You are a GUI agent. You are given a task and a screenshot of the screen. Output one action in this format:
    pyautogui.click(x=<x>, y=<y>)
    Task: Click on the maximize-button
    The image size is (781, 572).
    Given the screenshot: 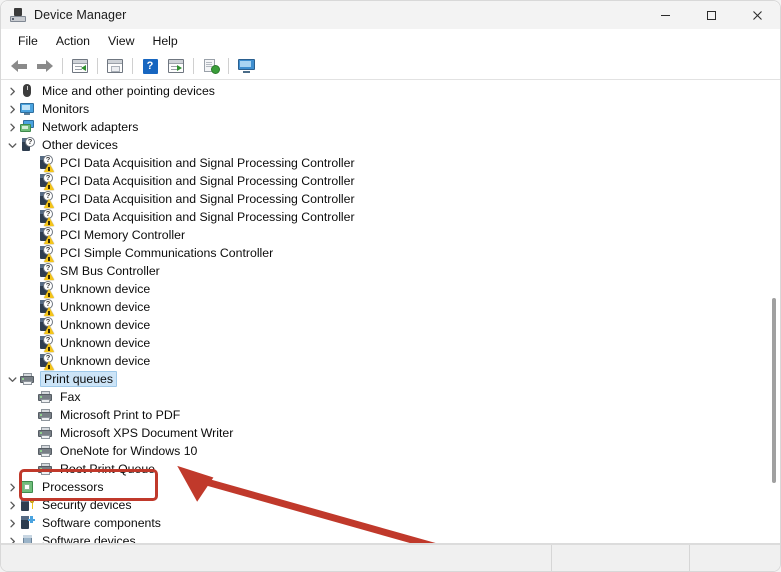 What is the action you would take?
    pyautogui.click(x=711, y=15)
    